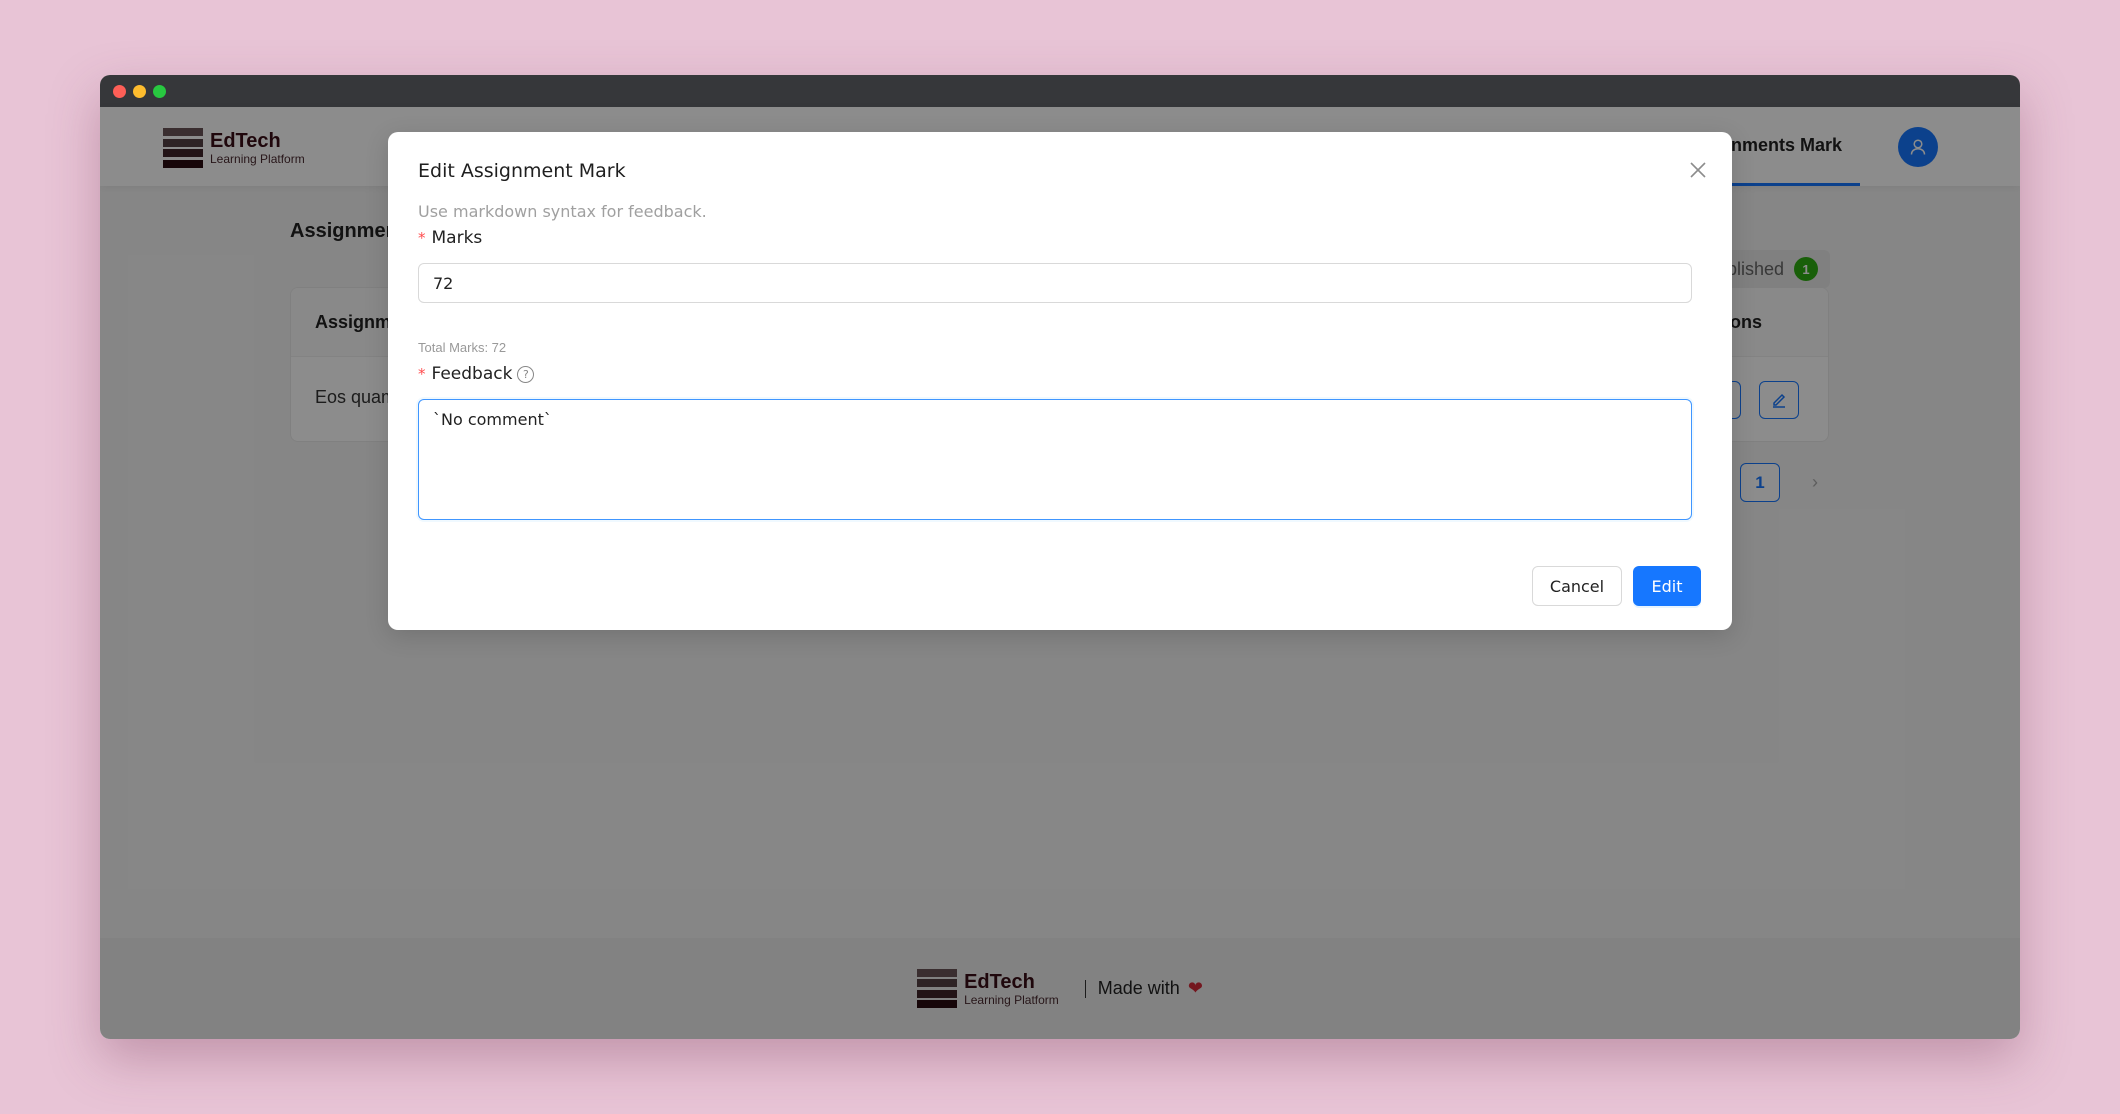 This screenshot has height=1114, width=2120. I want to click on marks-label: * Marks, so click(450, 238).